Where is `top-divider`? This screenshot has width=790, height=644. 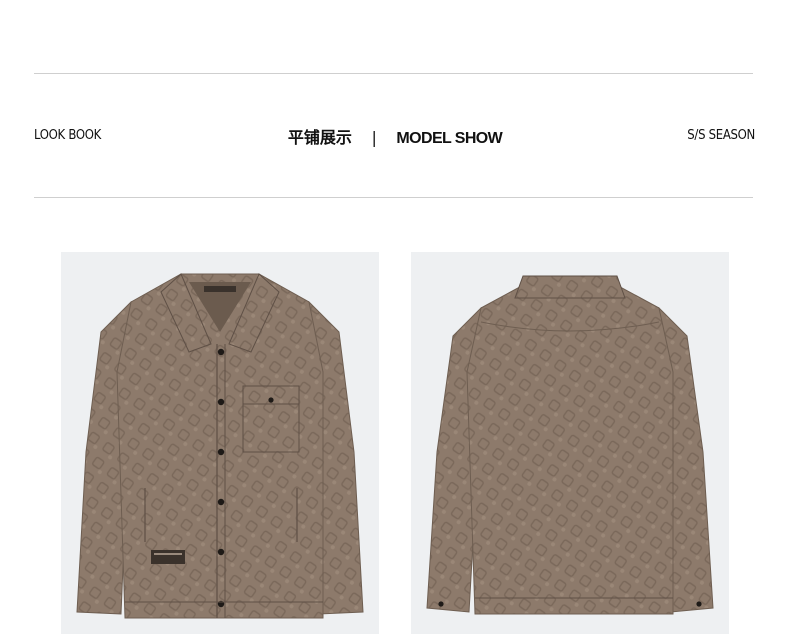
top-divider is located at coordinates (393, 73).